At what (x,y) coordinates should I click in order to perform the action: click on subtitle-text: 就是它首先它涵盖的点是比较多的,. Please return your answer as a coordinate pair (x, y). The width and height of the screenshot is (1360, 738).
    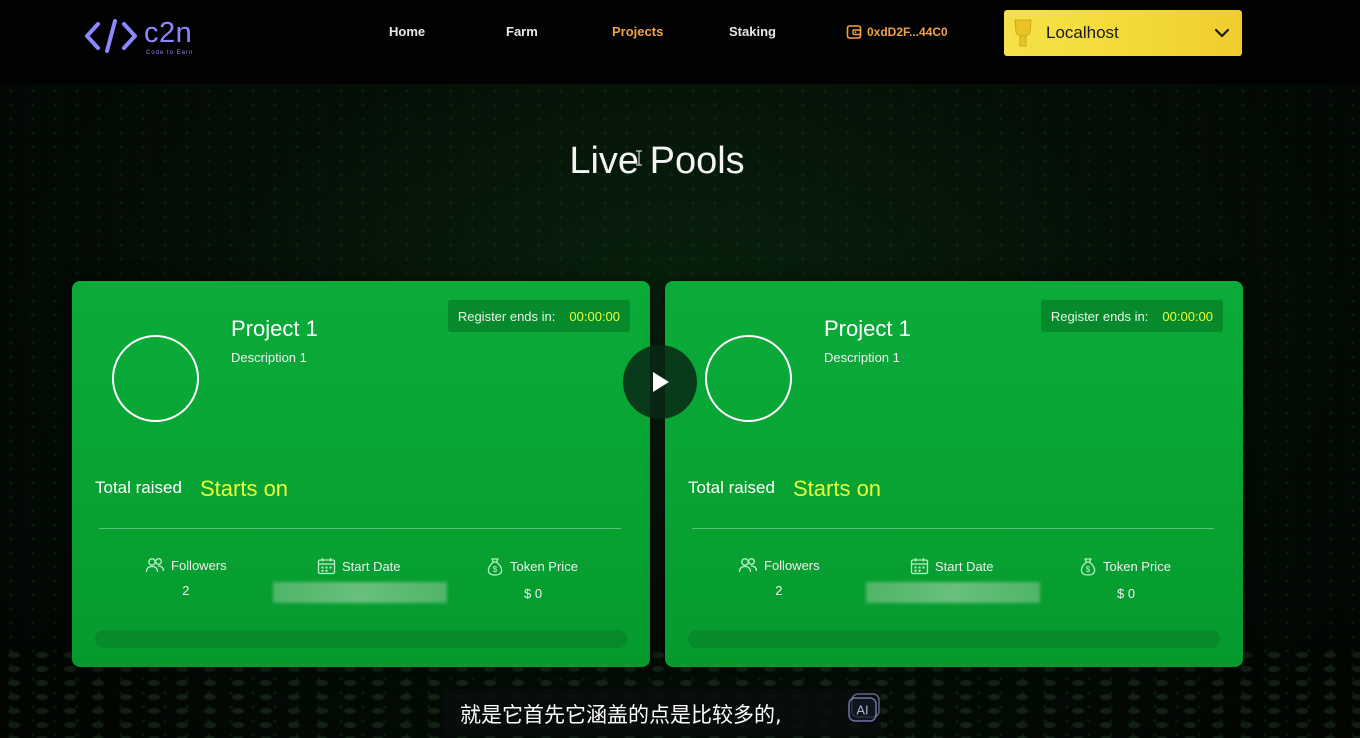
    Looking at the image, I should click on (621, 715).